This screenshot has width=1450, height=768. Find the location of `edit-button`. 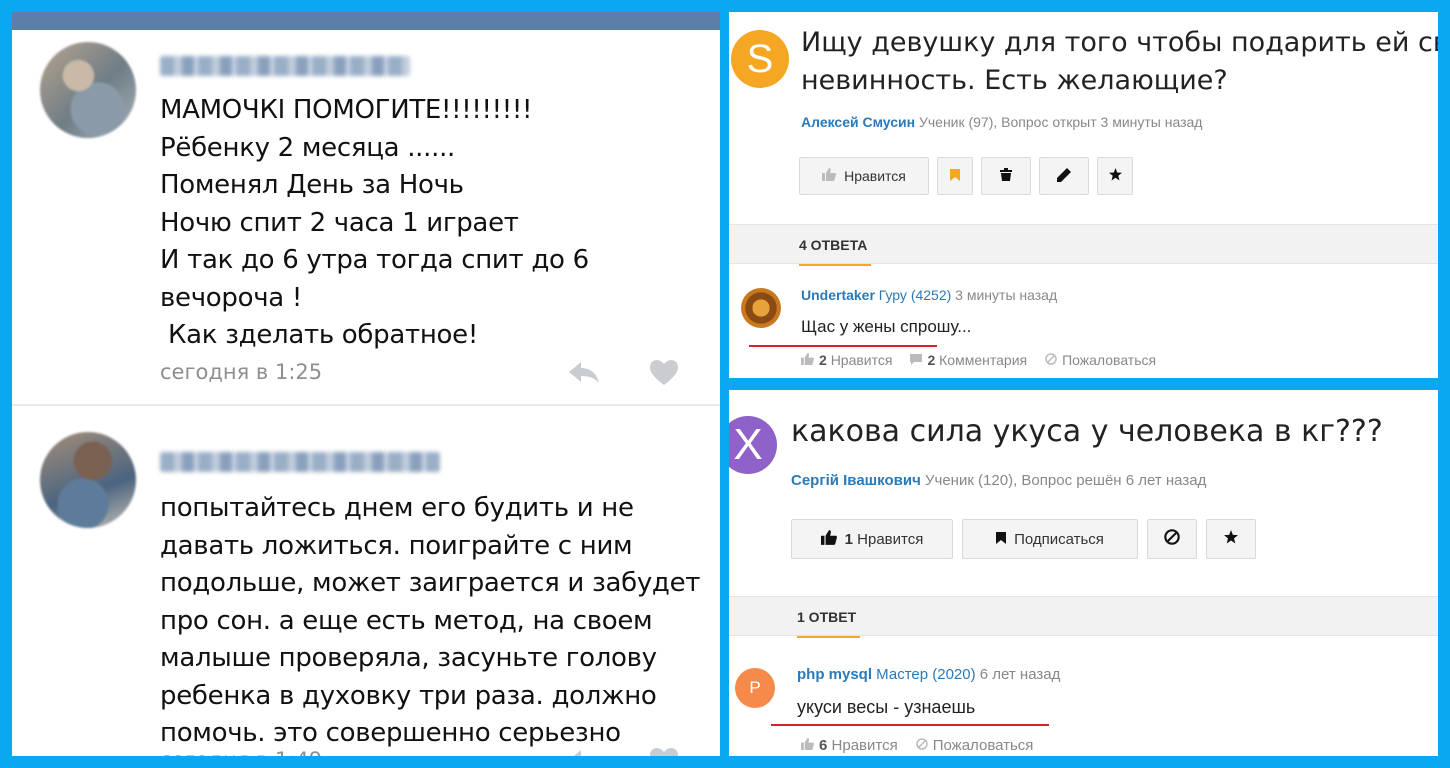

edit-button is located at coordinates (1064, 176).